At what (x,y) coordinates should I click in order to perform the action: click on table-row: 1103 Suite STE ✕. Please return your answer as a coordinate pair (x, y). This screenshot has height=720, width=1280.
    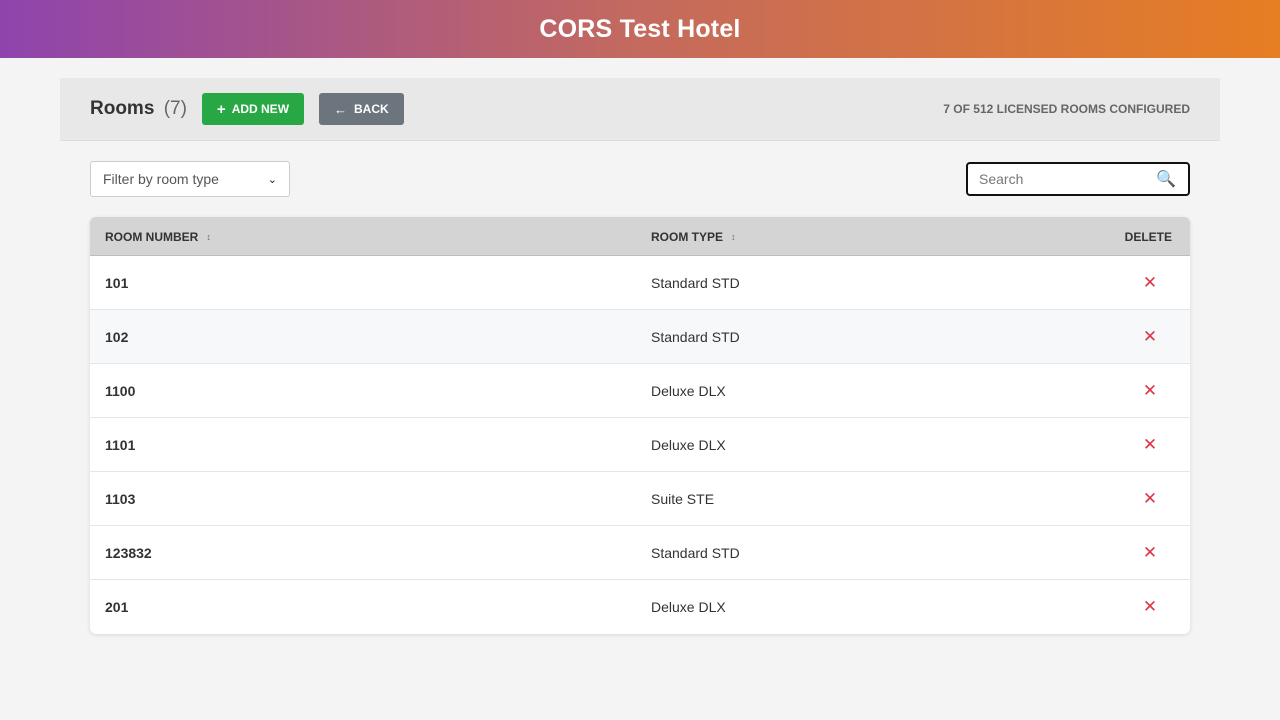
    Looking at the image, I should click on (640, 499).